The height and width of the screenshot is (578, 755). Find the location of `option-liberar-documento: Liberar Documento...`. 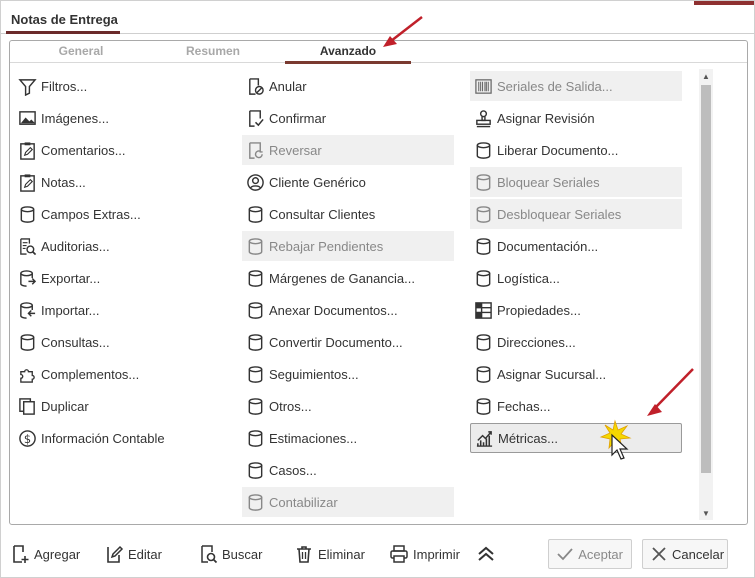

option-liberar-documento: Liberar Documento... is located at coordinates (576, 150).